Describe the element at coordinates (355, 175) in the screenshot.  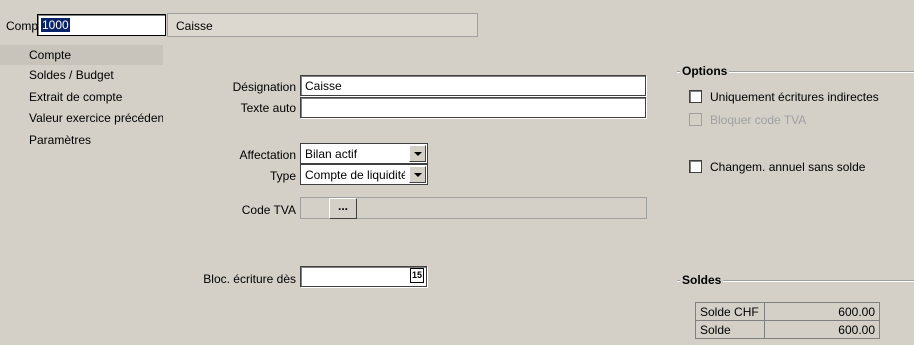
I see `type-value: Compte de liquidités` at that location.